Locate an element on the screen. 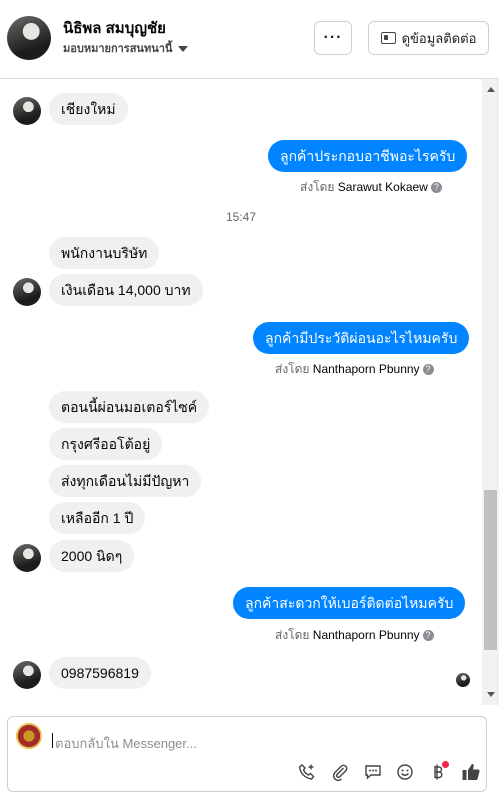 Image resolution: width=499 pixels, height=798 pixels. message-incoming: เหลืออีก 1 ปี is located at coordinates (97, 518).